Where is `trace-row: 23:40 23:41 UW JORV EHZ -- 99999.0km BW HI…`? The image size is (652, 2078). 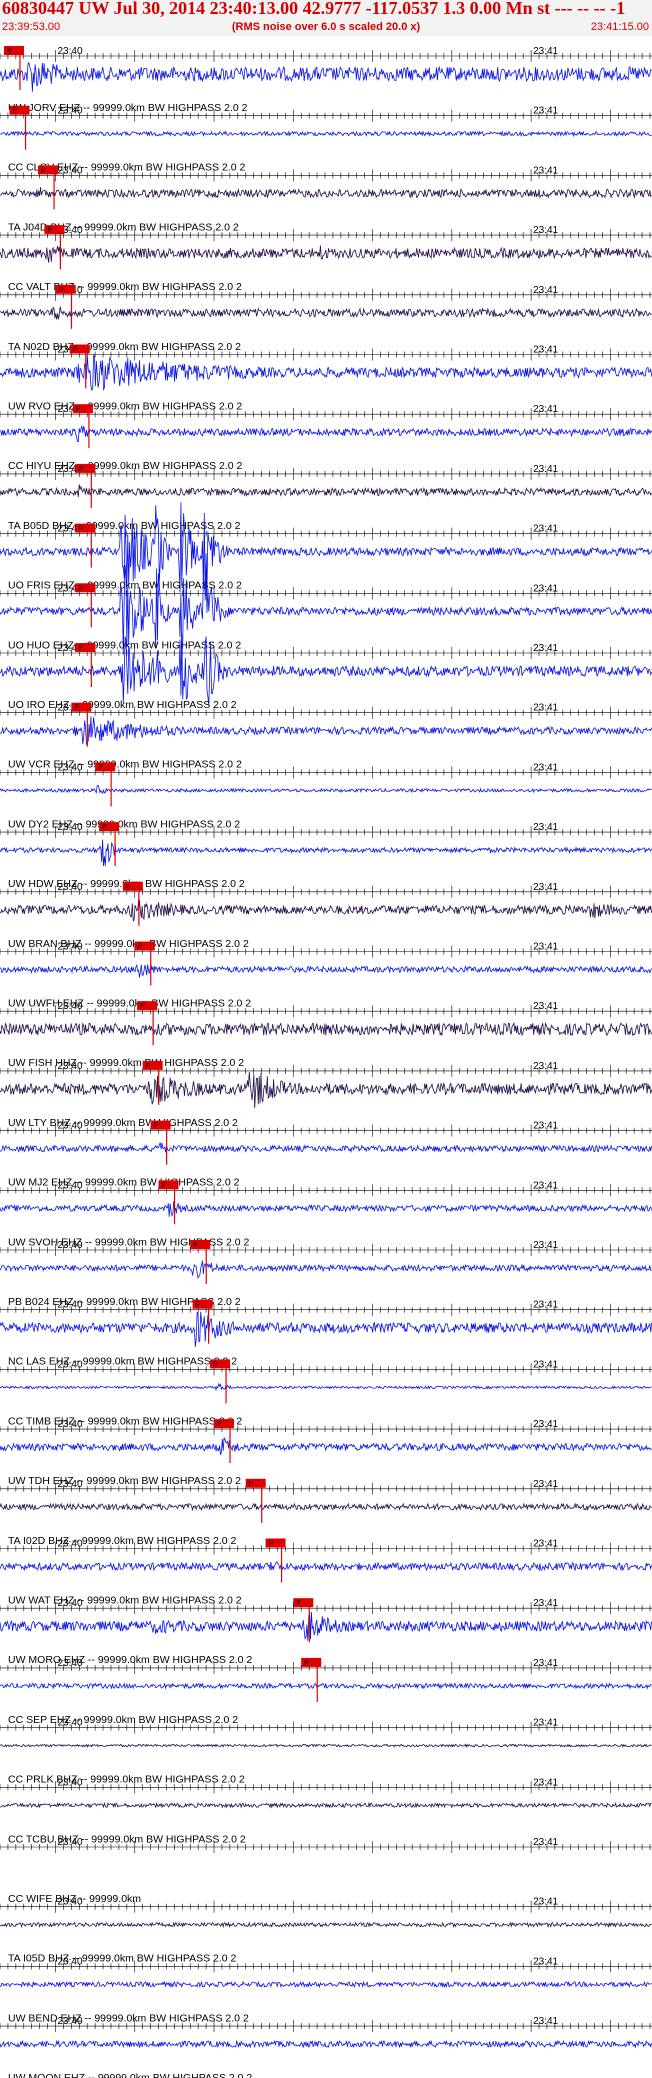 trace-row: 23:40 23:41 UW JORV EHZ -- 99999.0km BW HI… is located at coordinates (326, 80).